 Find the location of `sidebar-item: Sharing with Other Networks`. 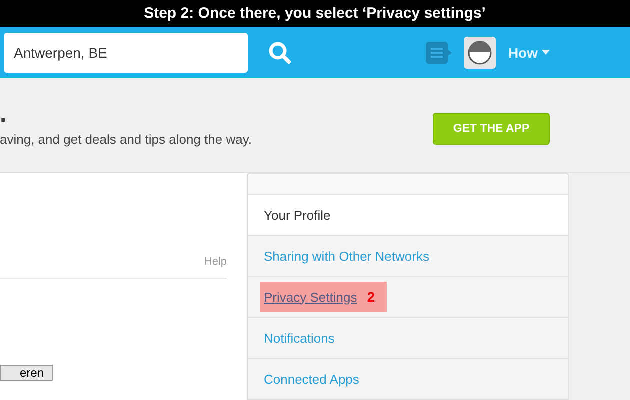

sidebar-item: Sharing with Other Networks is located at coordinates (408, 256).